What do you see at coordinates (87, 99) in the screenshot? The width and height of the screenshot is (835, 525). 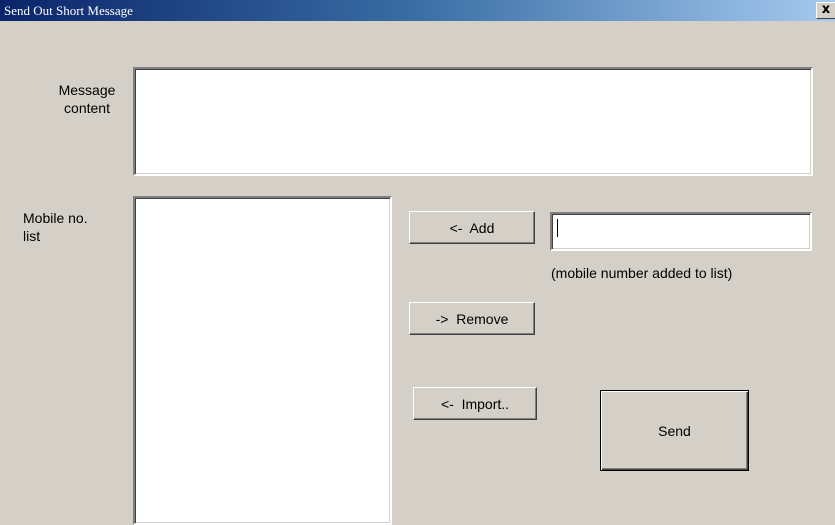 I see `message-content-label: Message content` at bounding box center [87, 99].